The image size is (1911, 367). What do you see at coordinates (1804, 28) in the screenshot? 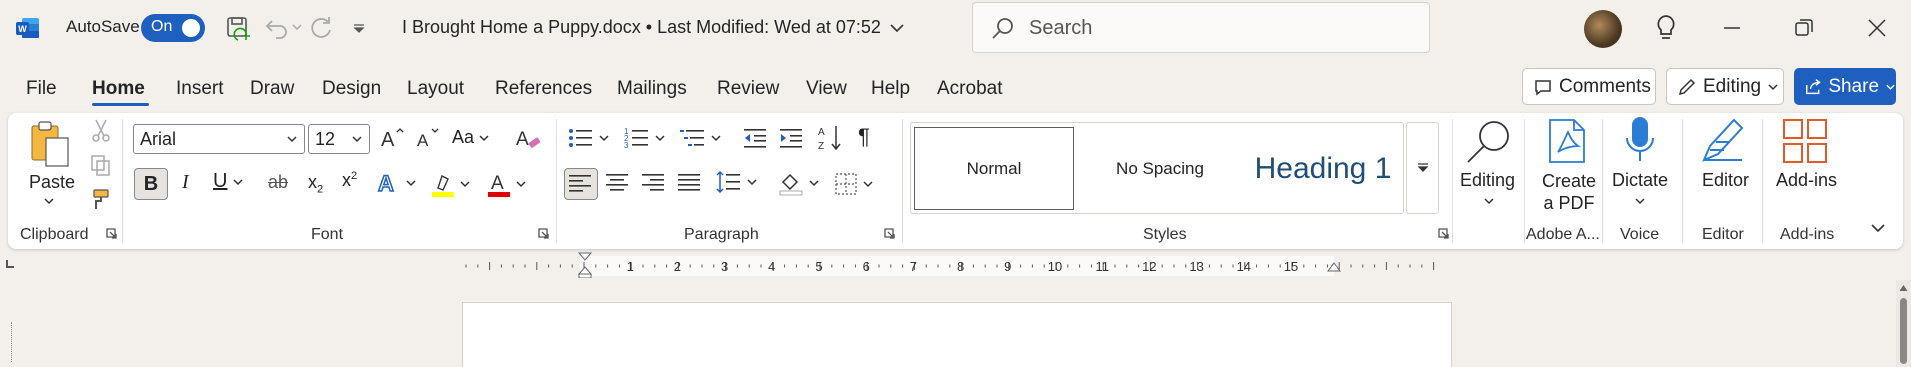
I see `restore-icon` at bounding box center [1804, 28].